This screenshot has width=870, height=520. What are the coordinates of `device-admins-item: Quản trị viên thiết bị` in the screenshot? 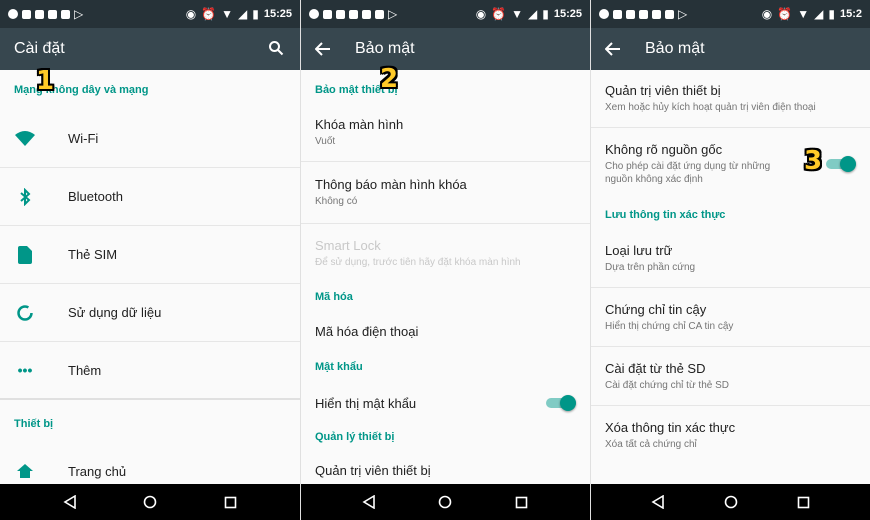 It's located at (445, 470).